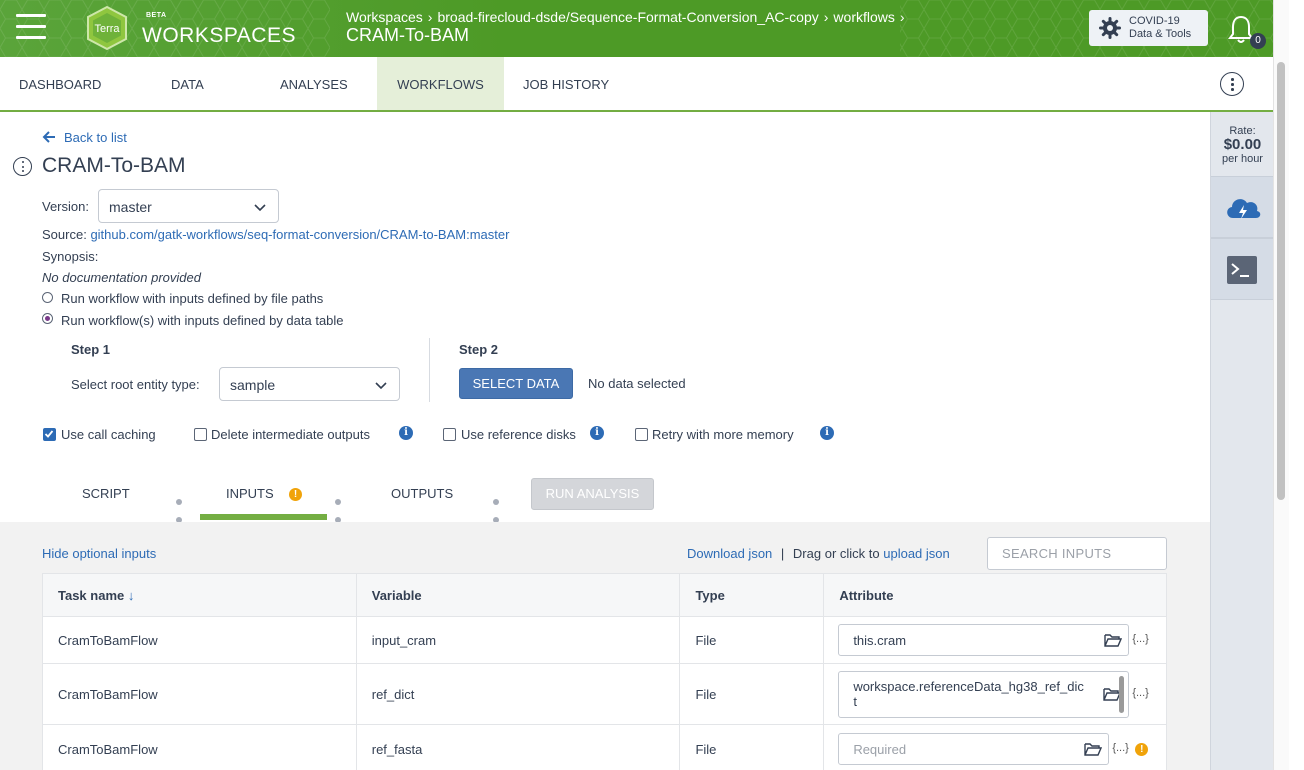 Image resolution: width=1304 pixels, height=770 pixels. I want to click on drag-upload-text: Drag or click to, so click(836, 553).